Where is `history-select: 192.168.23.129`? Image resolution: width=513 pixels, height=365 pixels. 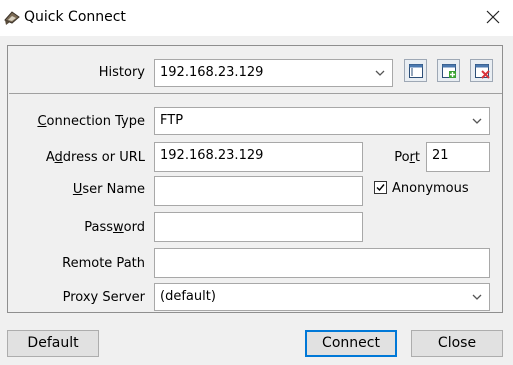 history-select: 192.168.23.129 is located at coordinates (273, 73).